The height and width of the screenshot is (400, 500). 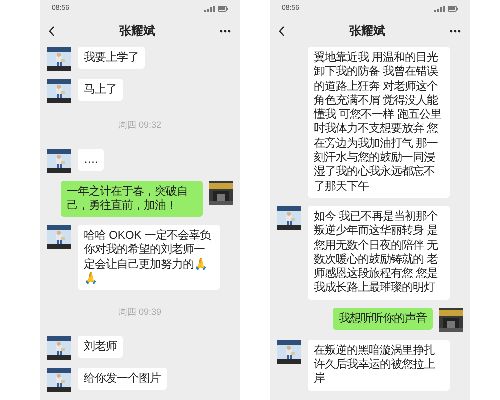 I want to click on message-bubble: 给你发一个图片, so click(x=122, y=379).